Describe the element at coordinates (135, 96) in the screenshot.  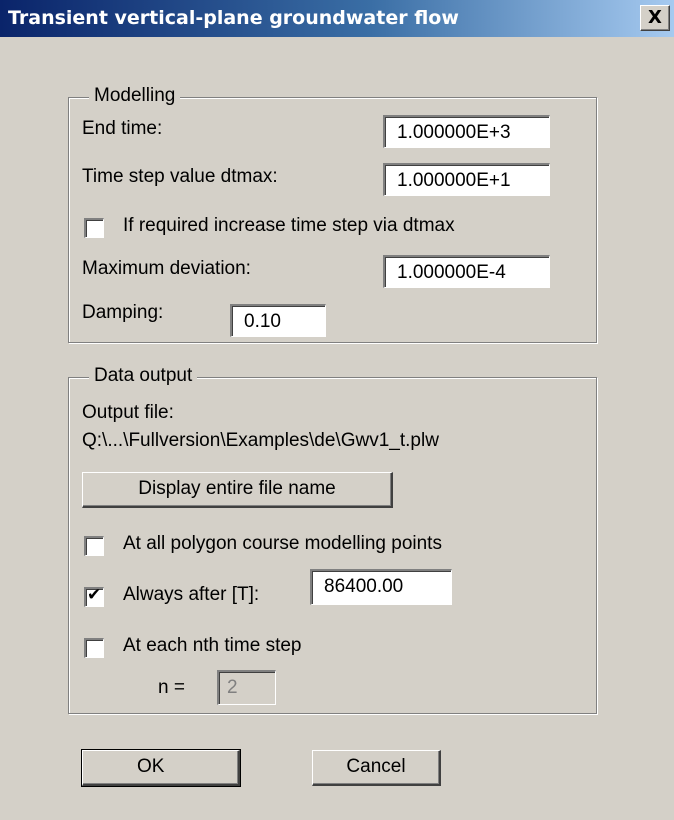
I see `modelling-legend: Modelling` at that location.